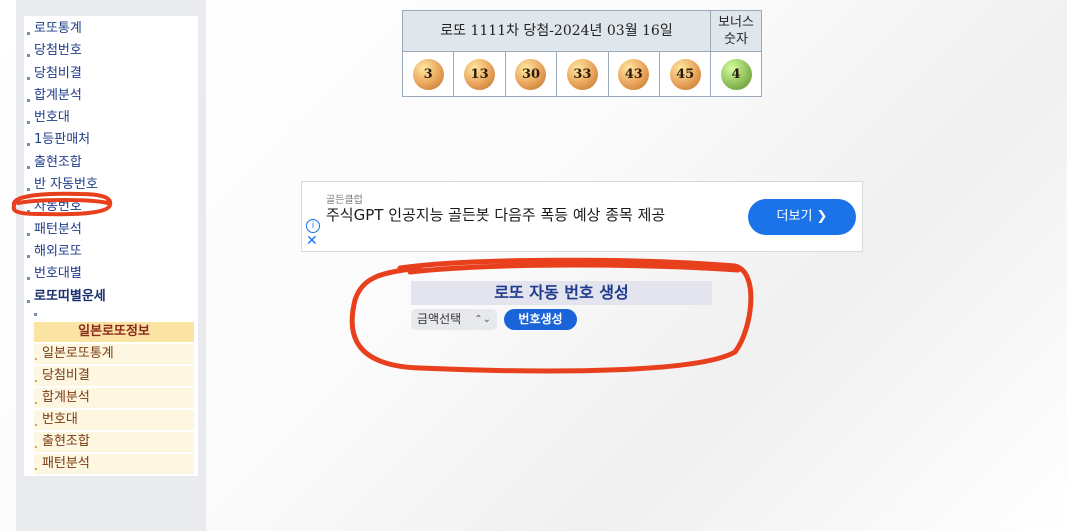  Describe the element at coordinates (114, 464) in the screenshot. I see `japan-item-pattern-analysis: 패턴분석` at that location.